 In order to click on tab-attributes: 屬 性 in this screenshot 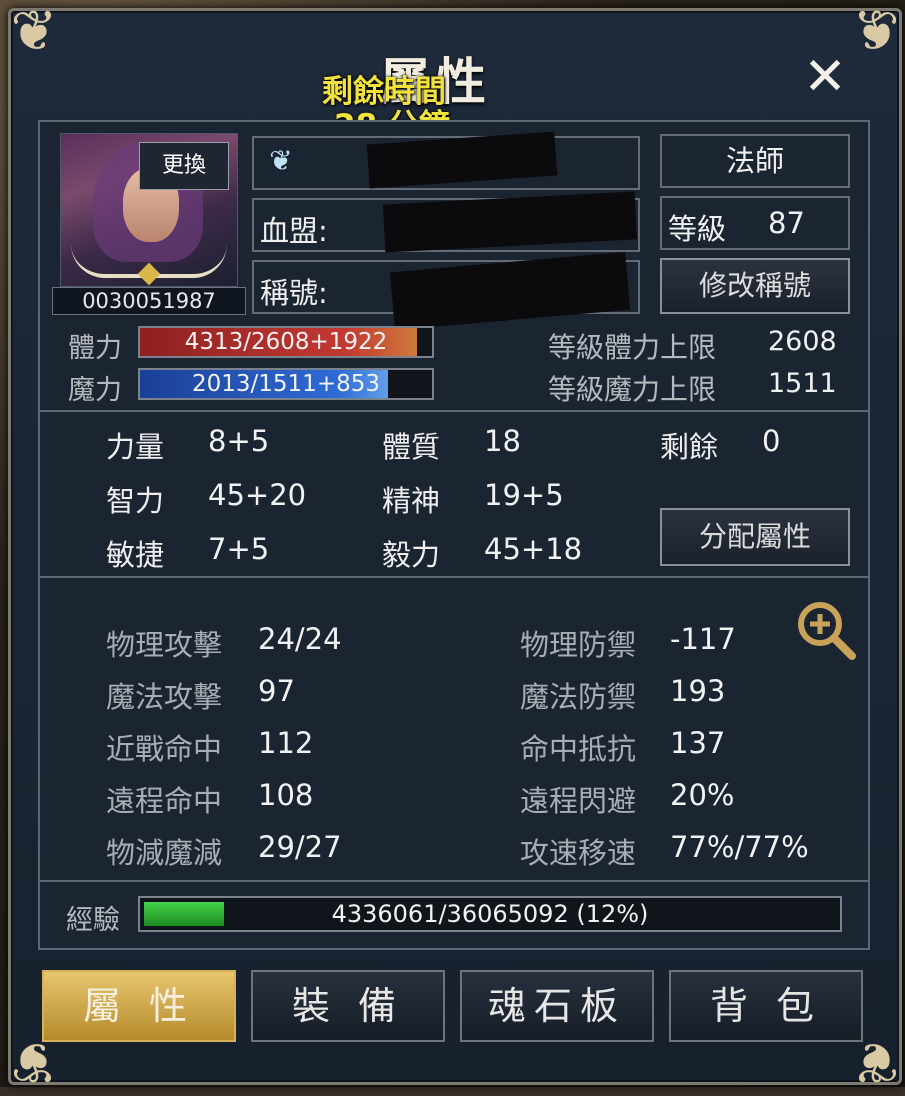, I will do `click(139, 1006)`.